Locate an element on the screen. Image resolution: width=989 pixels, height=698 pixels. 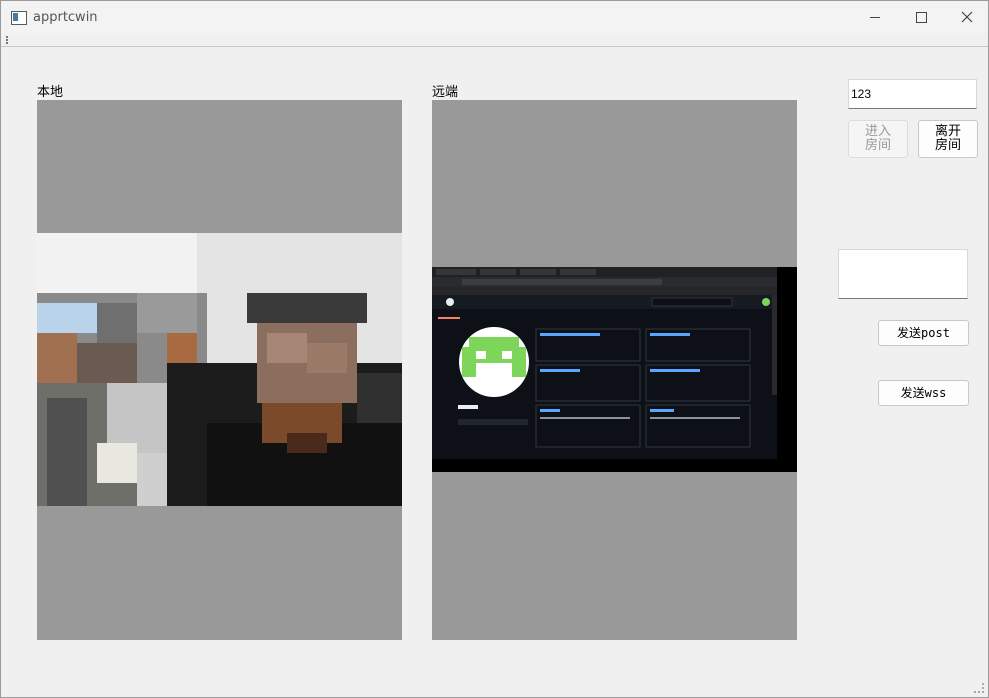
title-bar: apprtcwin is located at coordinates (494, 17).